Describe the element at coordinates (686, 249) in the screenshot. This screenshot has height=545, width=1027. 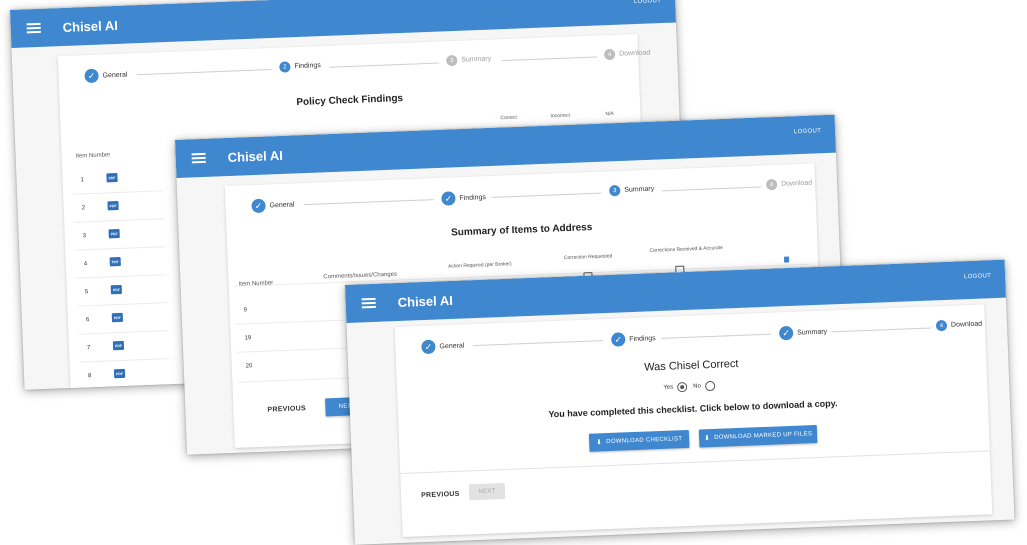
I see `header-corrections-received: Corrections Received & Accurate` at that location.